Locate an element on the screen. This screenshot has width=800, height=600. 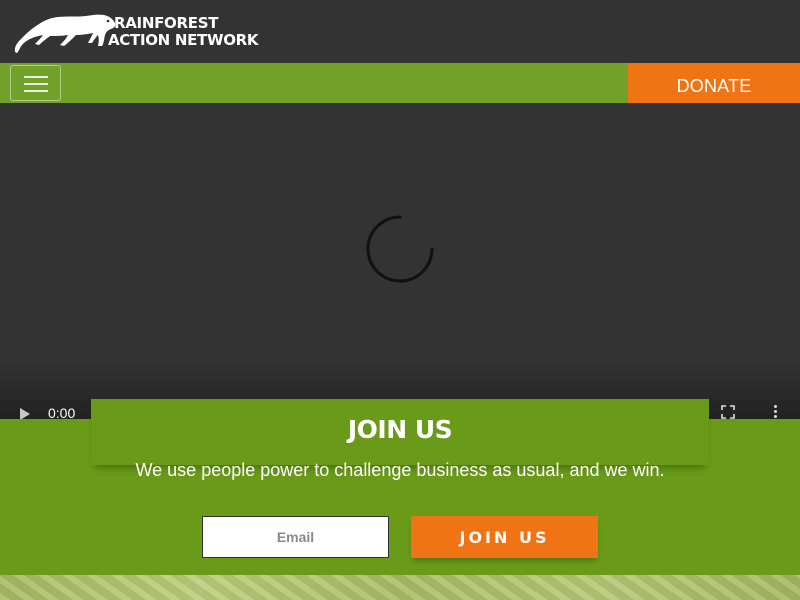
site-header: RAINFOREST ACTION NETWORK is located at coordinates (400, 31).